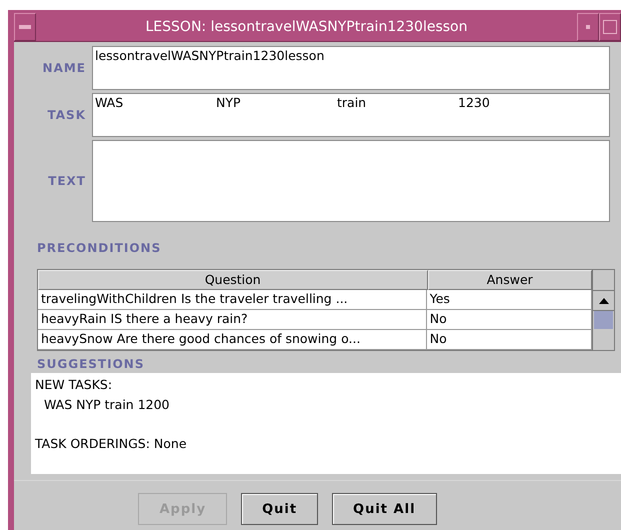  Describe the element at coordinates (99, 248) in the screenshot. I see `section-heading: PRECONDITIONS` at that location.